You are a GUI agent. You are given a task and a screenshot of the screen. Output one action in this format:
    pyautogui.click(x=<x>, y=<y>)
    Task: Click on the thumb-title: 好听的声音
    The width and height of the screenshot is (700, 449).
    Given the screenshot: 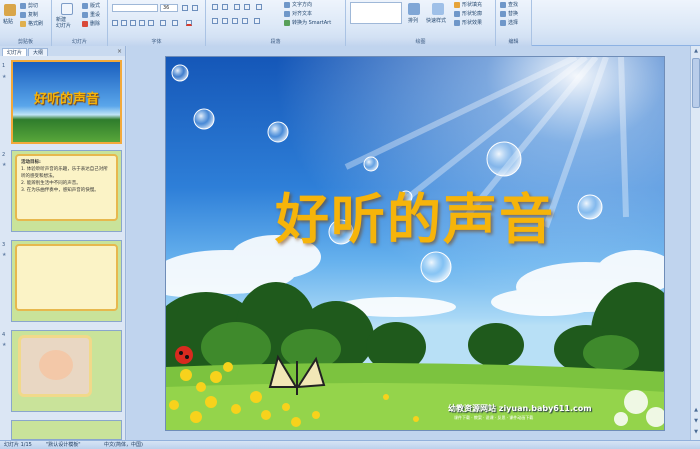 What is the action you would take?
    pyautogui.click(x=66, y=99)
    